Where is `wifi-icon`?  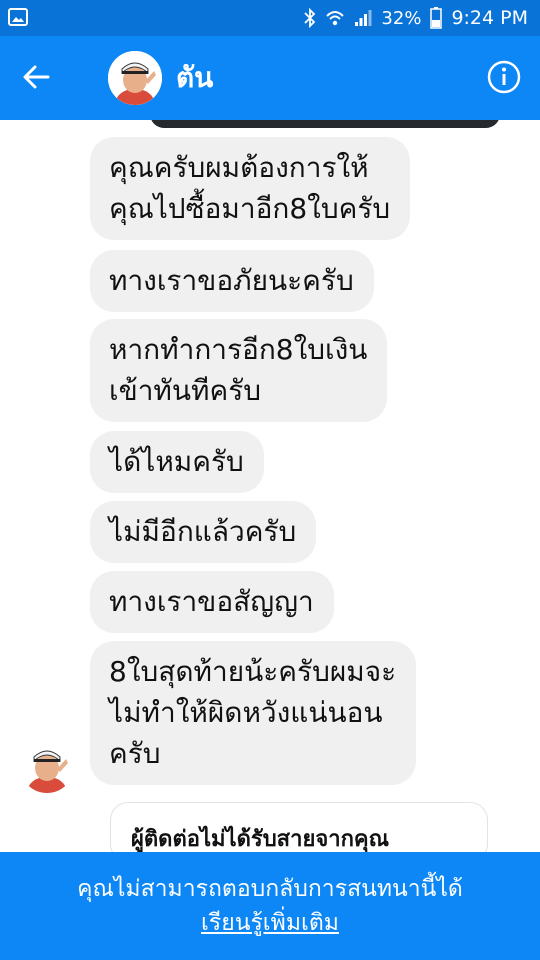
wifi-icon is located at coordinates (335, 18).